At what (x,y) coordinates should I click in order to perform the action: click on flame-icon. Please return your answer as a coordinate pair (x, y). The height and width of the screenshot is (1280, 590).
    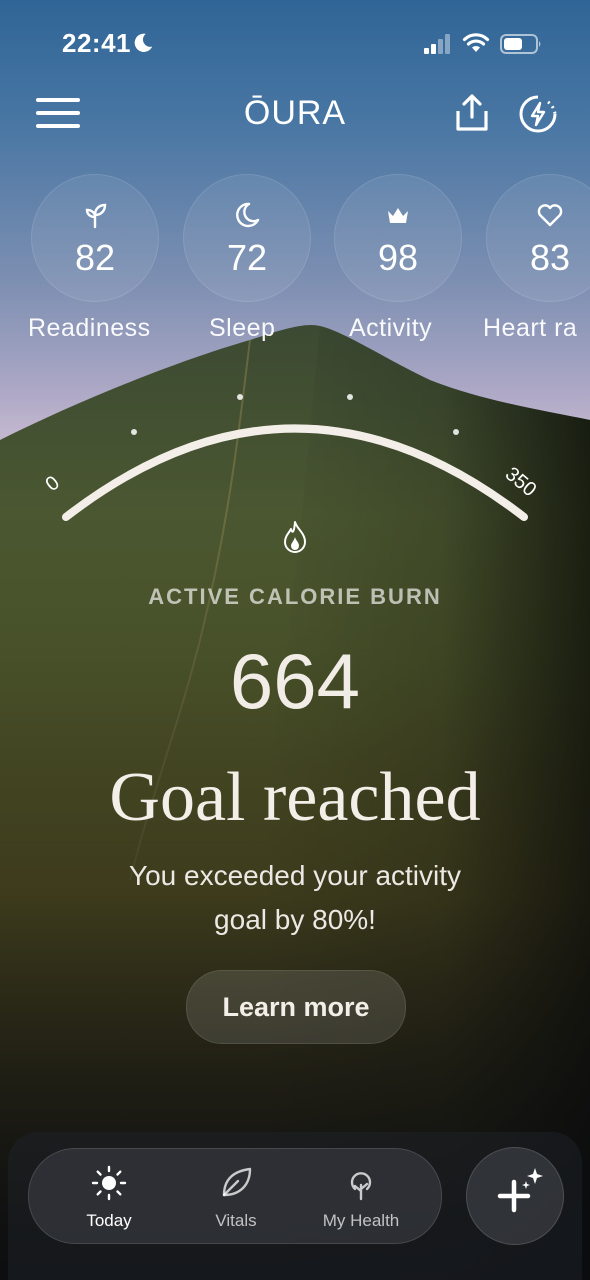
    Looking at the image, I should click on (295, 537).